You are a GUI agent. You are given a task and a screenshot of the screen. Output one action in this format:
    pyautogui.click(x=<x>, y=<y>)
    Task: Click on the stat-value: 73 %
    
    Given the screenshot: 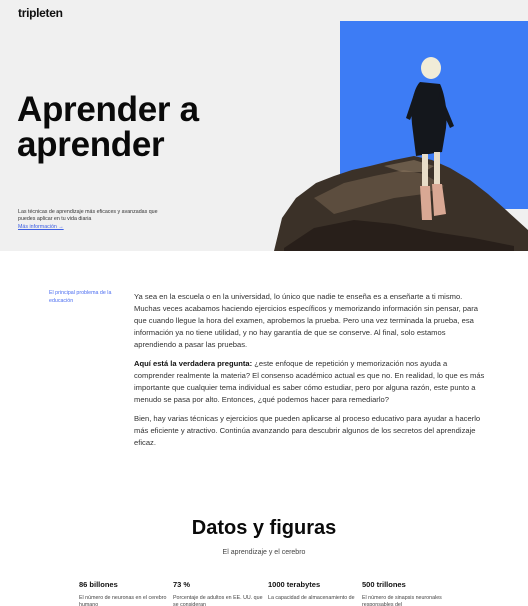 What is the action you would take?
    pyautogui.click(x=182, y=584)
    